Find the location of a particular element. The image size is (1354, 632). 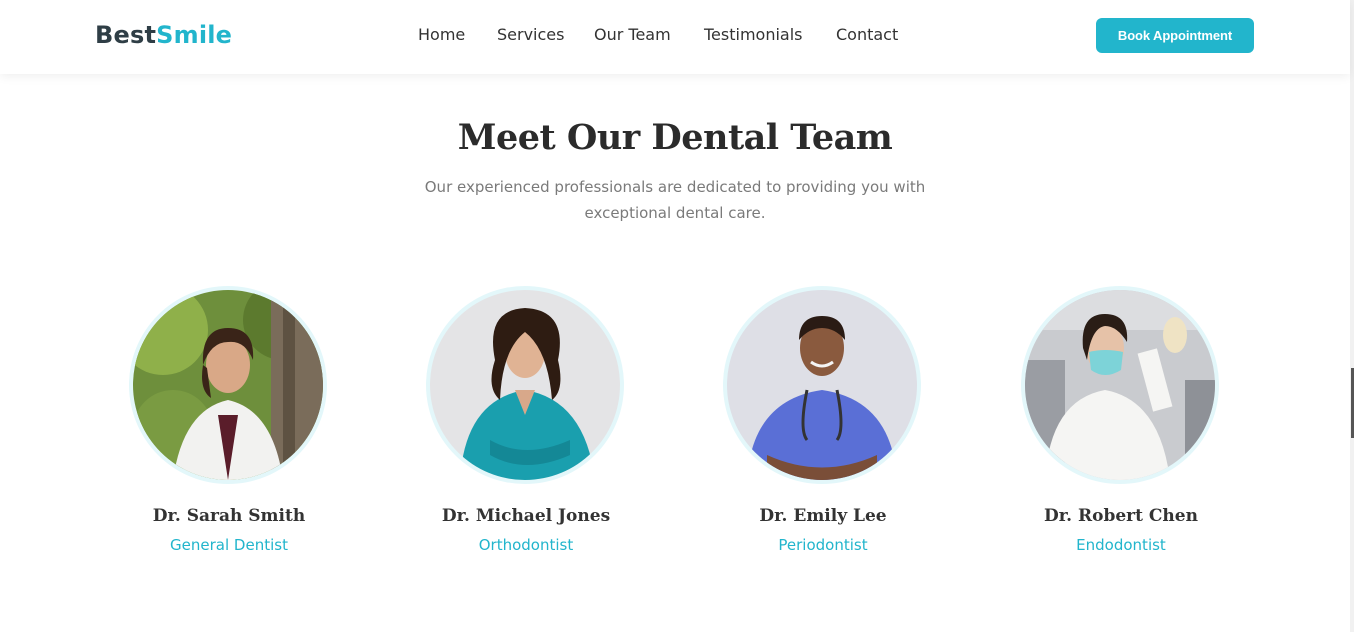

nav-services: Services is located at coordinates (530, 35).